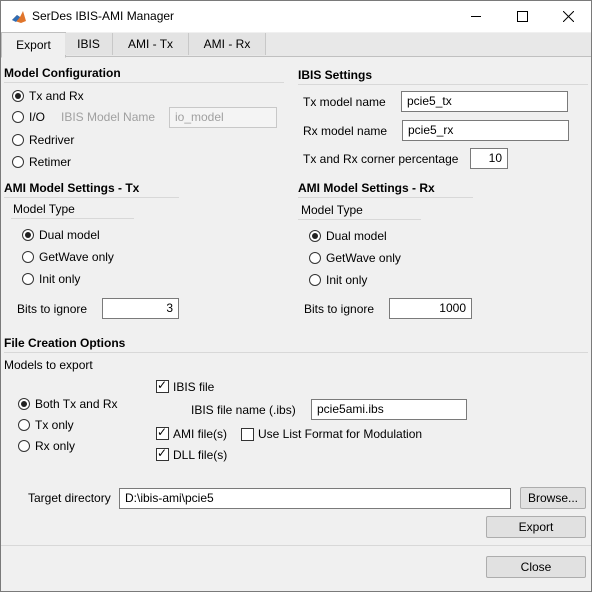 The height and width of the screenshot is (592, 592). Describe the element at coordinates (385, 197) in the screenshot. I see `ami-rx-divider` at that location.